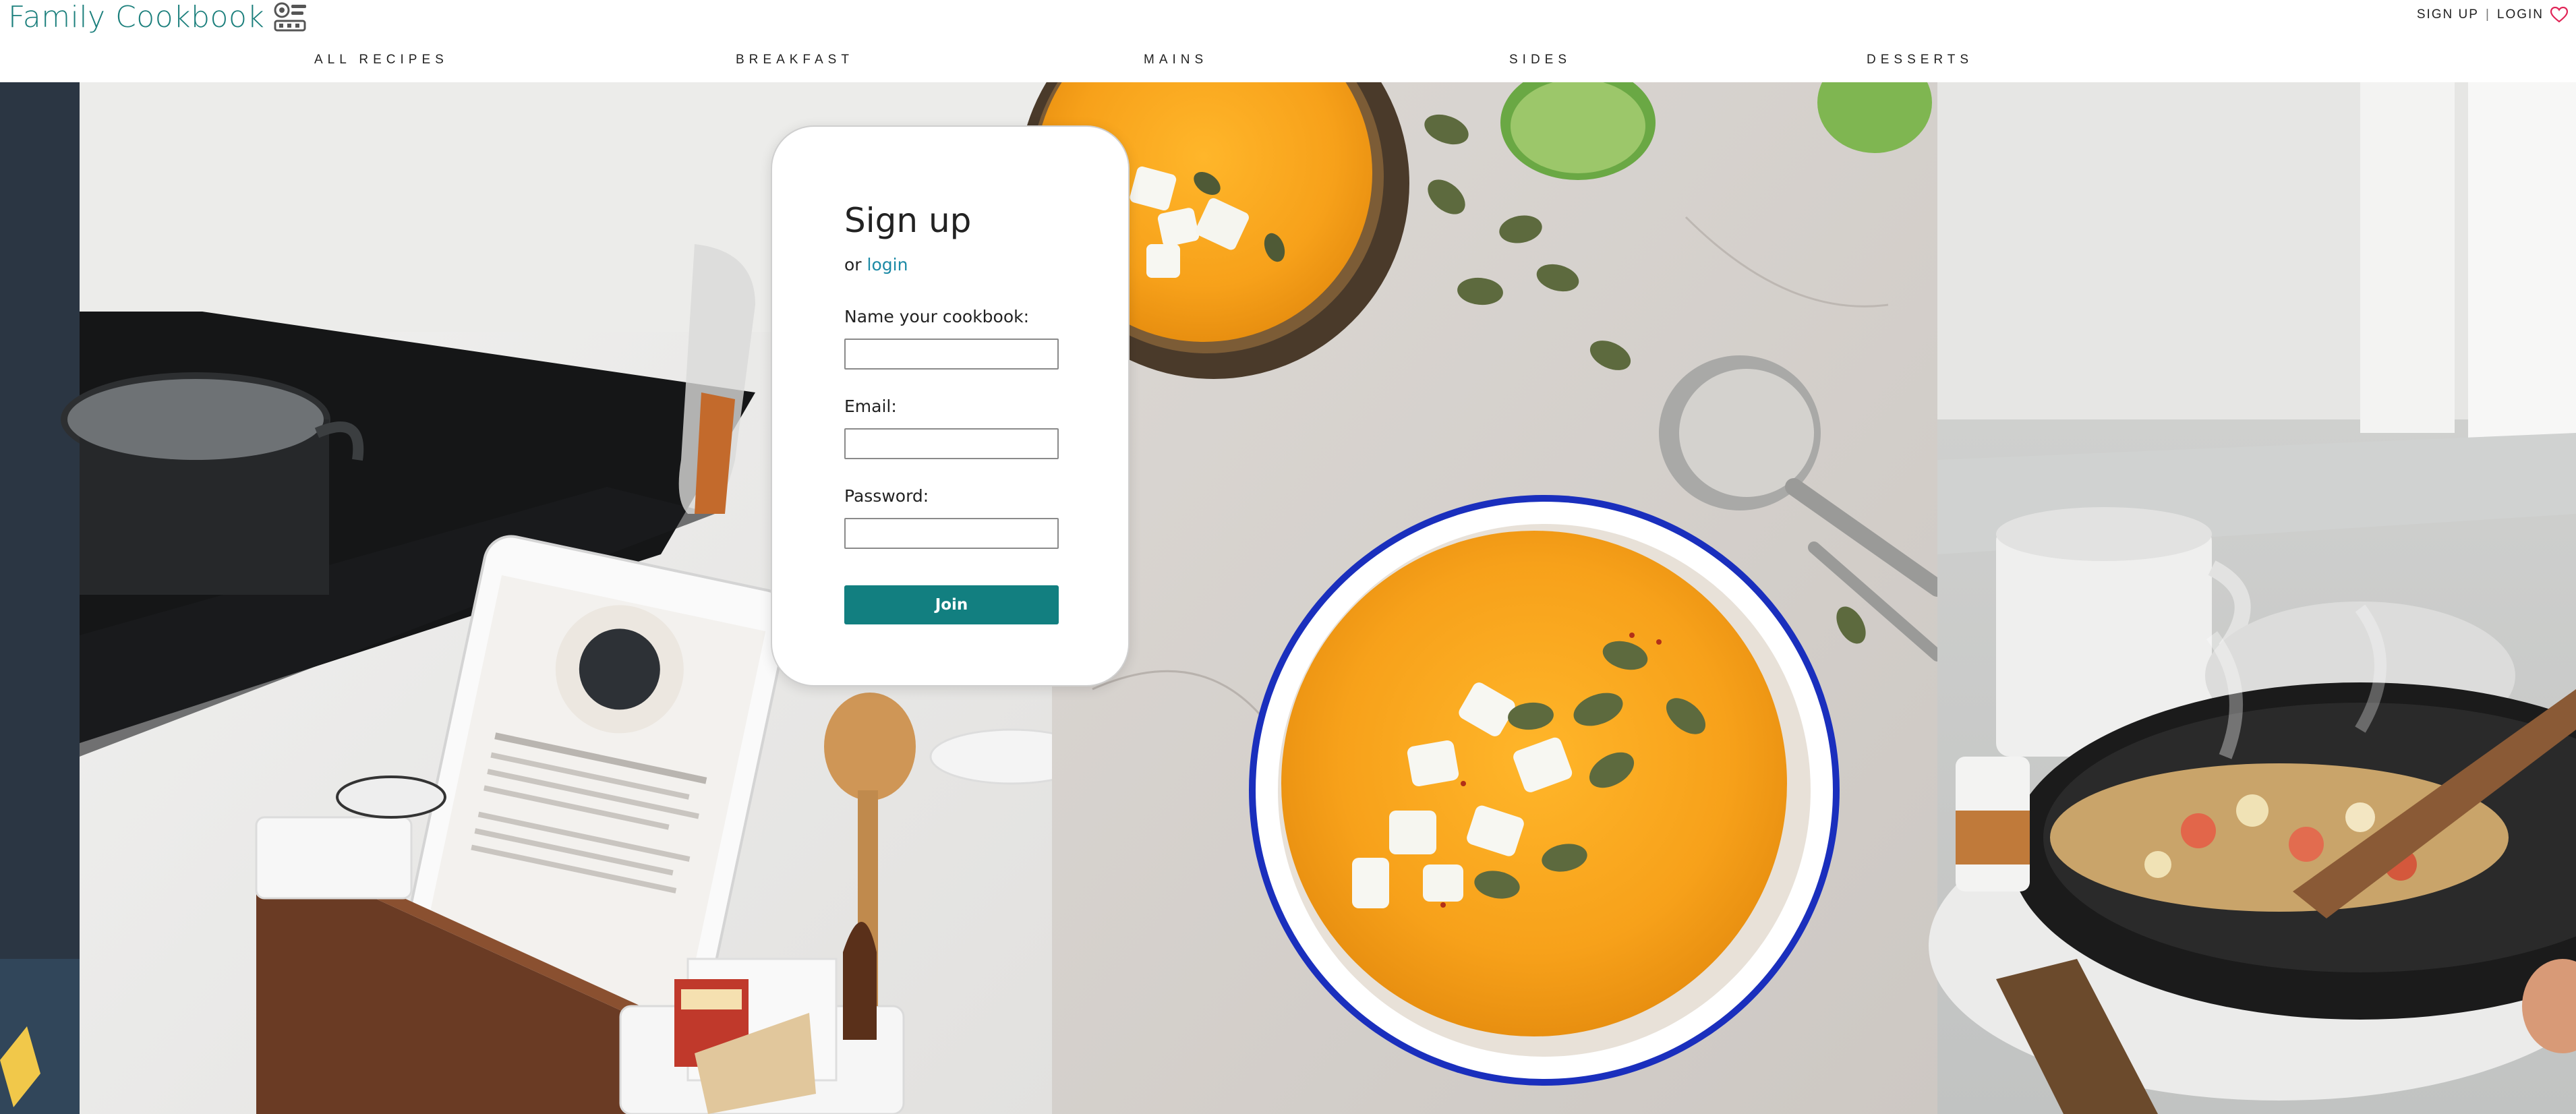 The width and height of the screenshot is (2576, 1114). What do you see at coordinates (40, 598) in the screenshot?
I see `left-edge-photo` at bounding box center [40, 598].